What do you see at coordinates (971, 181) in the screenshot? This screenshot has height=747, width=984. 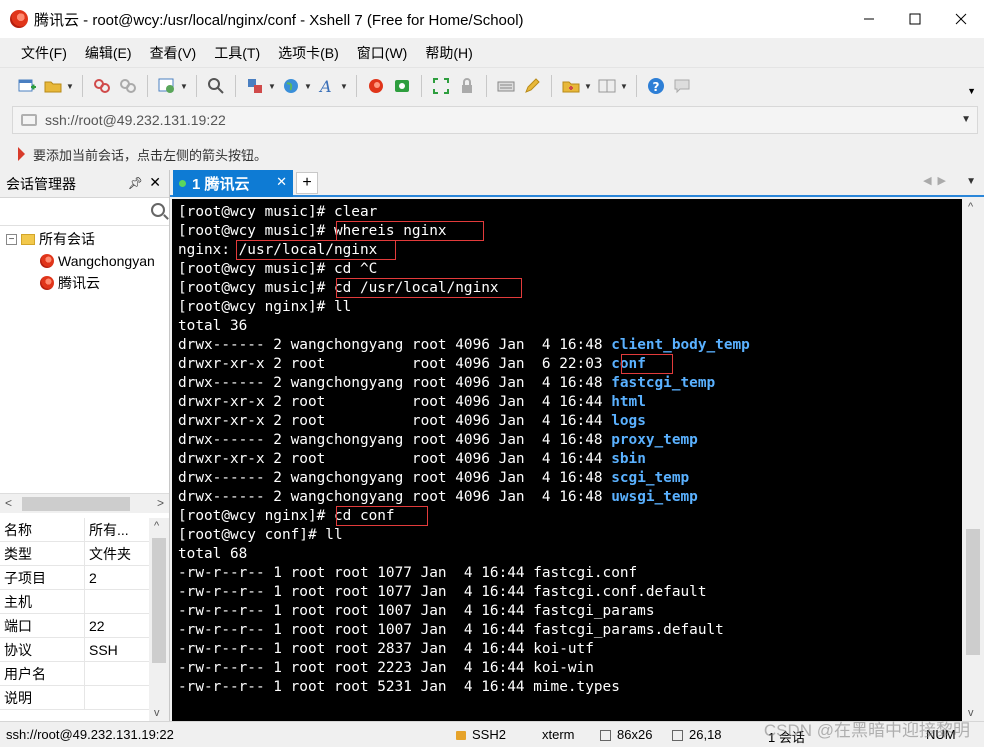 I see `tab-list-dropdown-icon: ▼` at bounding box center [971, 181].